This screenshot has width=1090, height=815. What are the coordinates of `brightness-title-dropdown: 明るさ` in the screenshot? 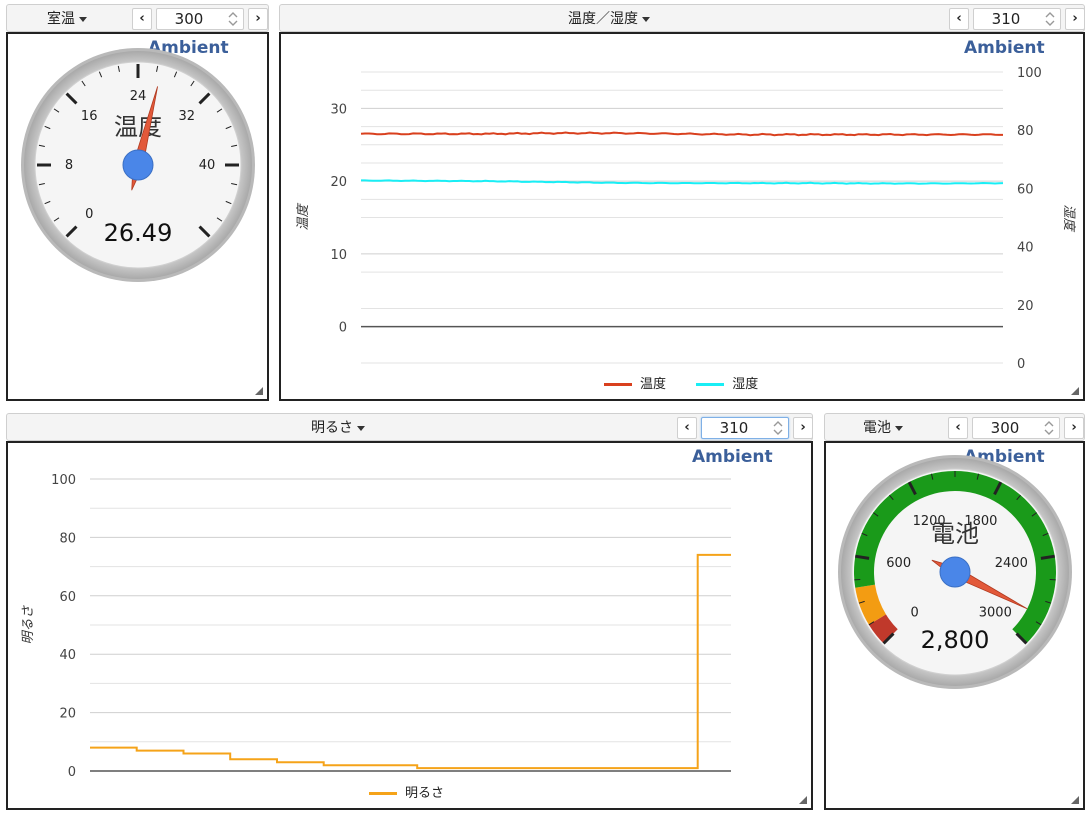 It's located at (338, 428).